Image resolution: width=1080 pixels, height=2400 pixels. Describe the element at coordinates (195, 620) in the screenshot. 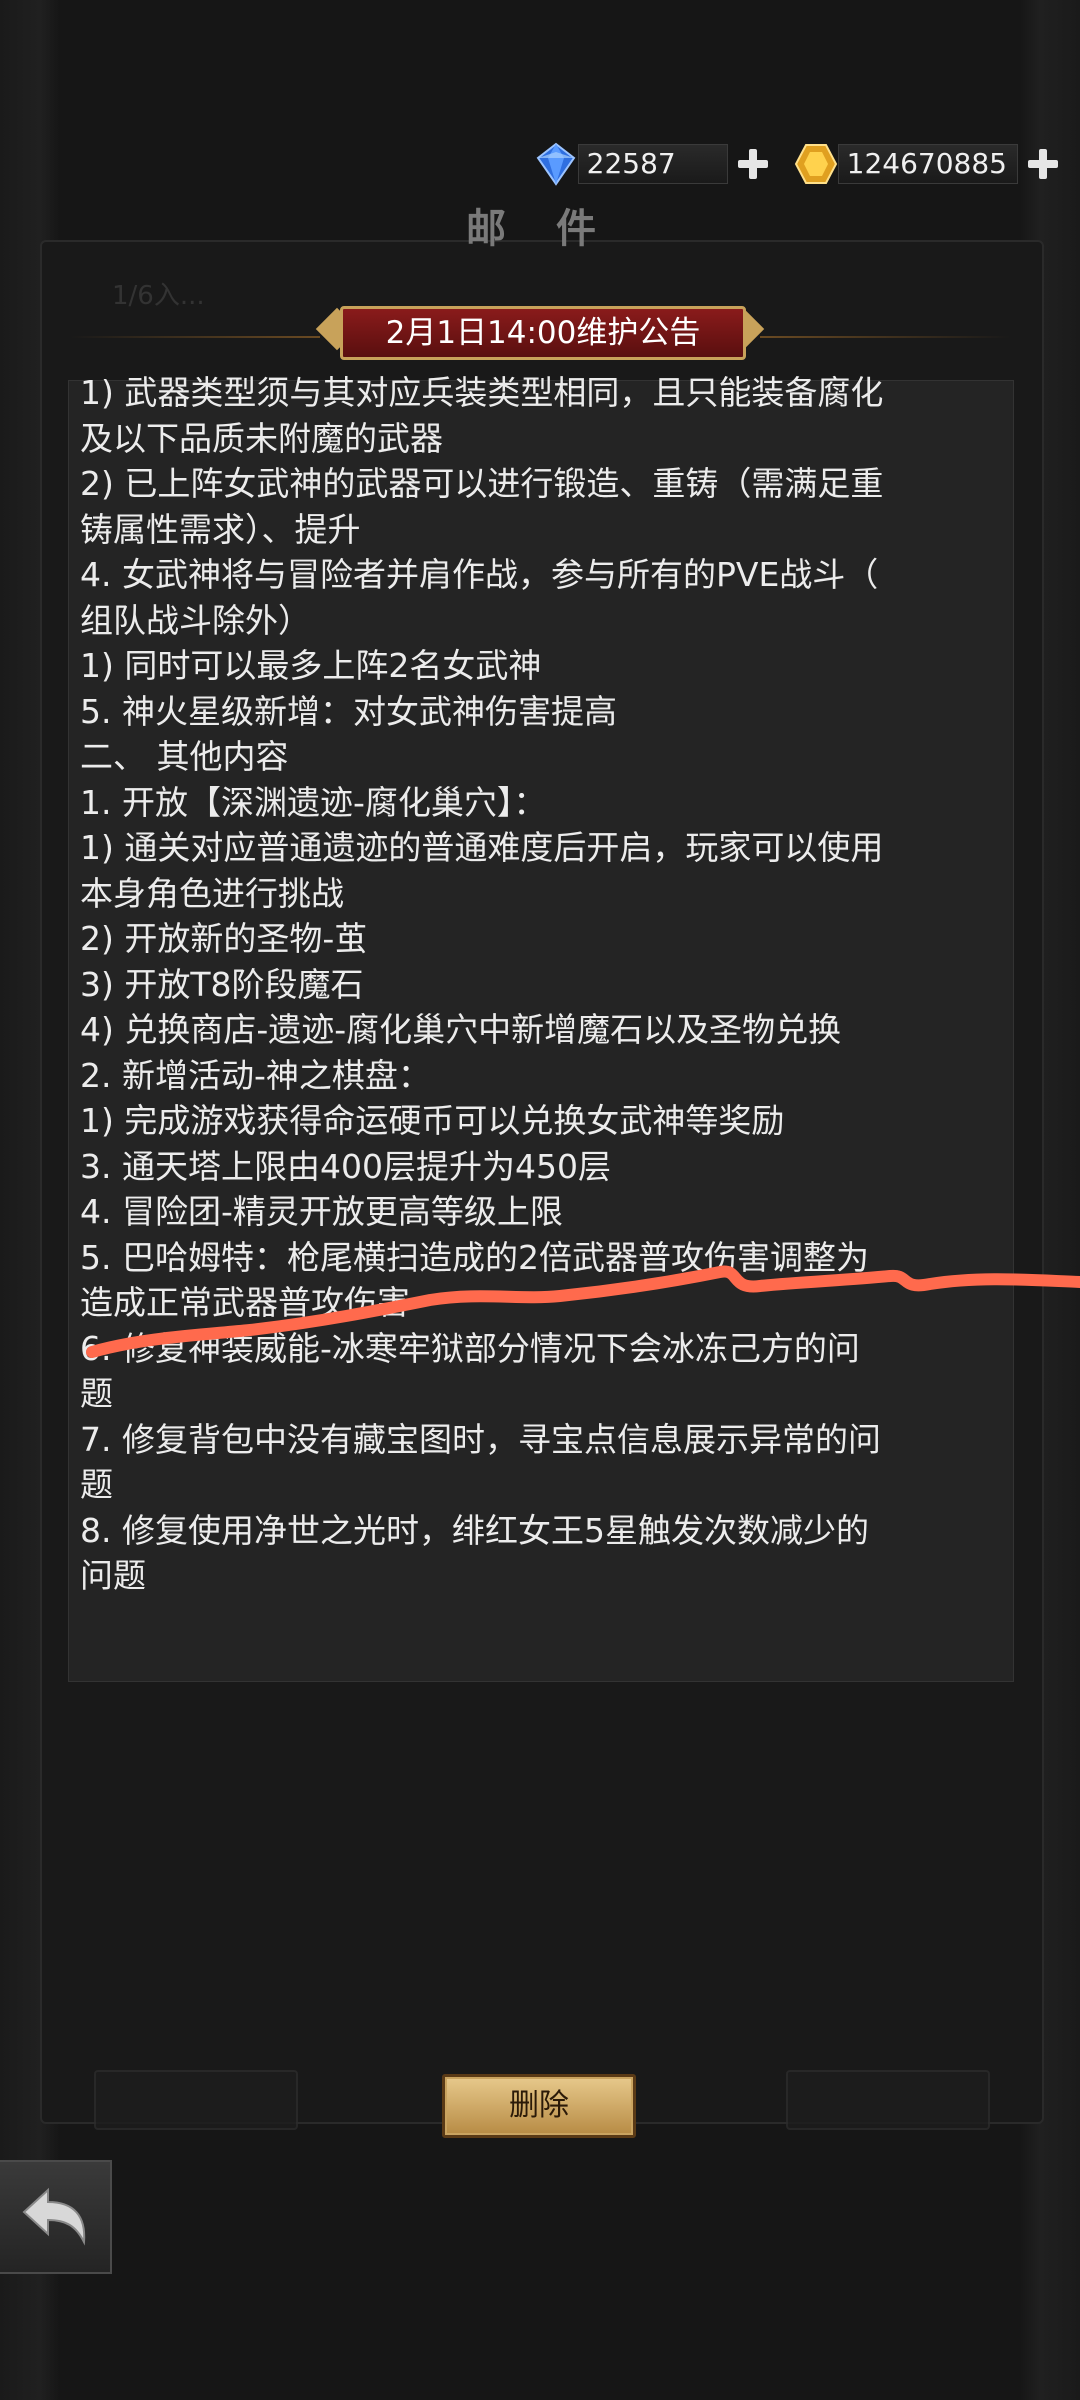

I see `mail-line: 组队战斗除外）` at that location.